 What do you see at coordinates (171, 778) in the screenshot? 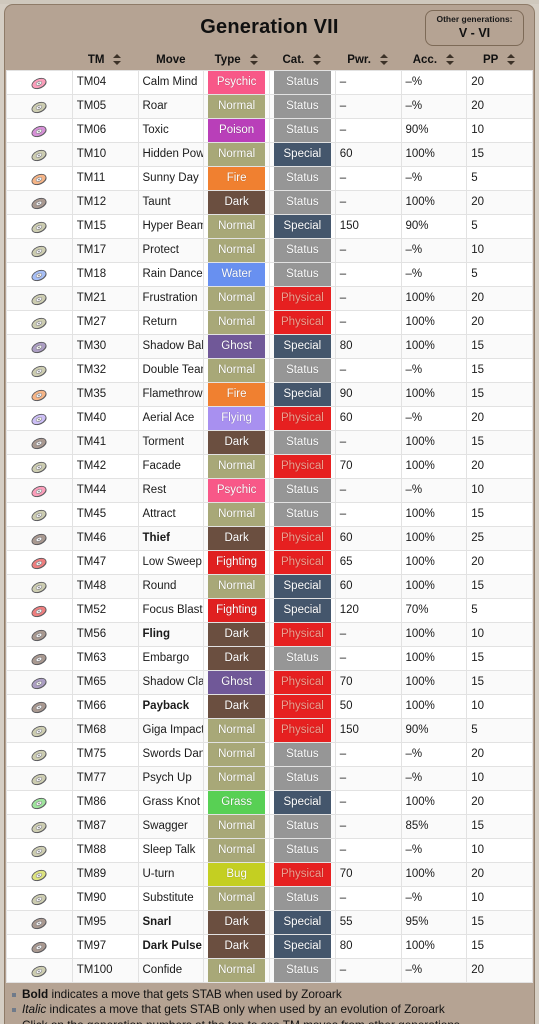
I see `move-name: Psych Up` at bounding box center [171, 778].